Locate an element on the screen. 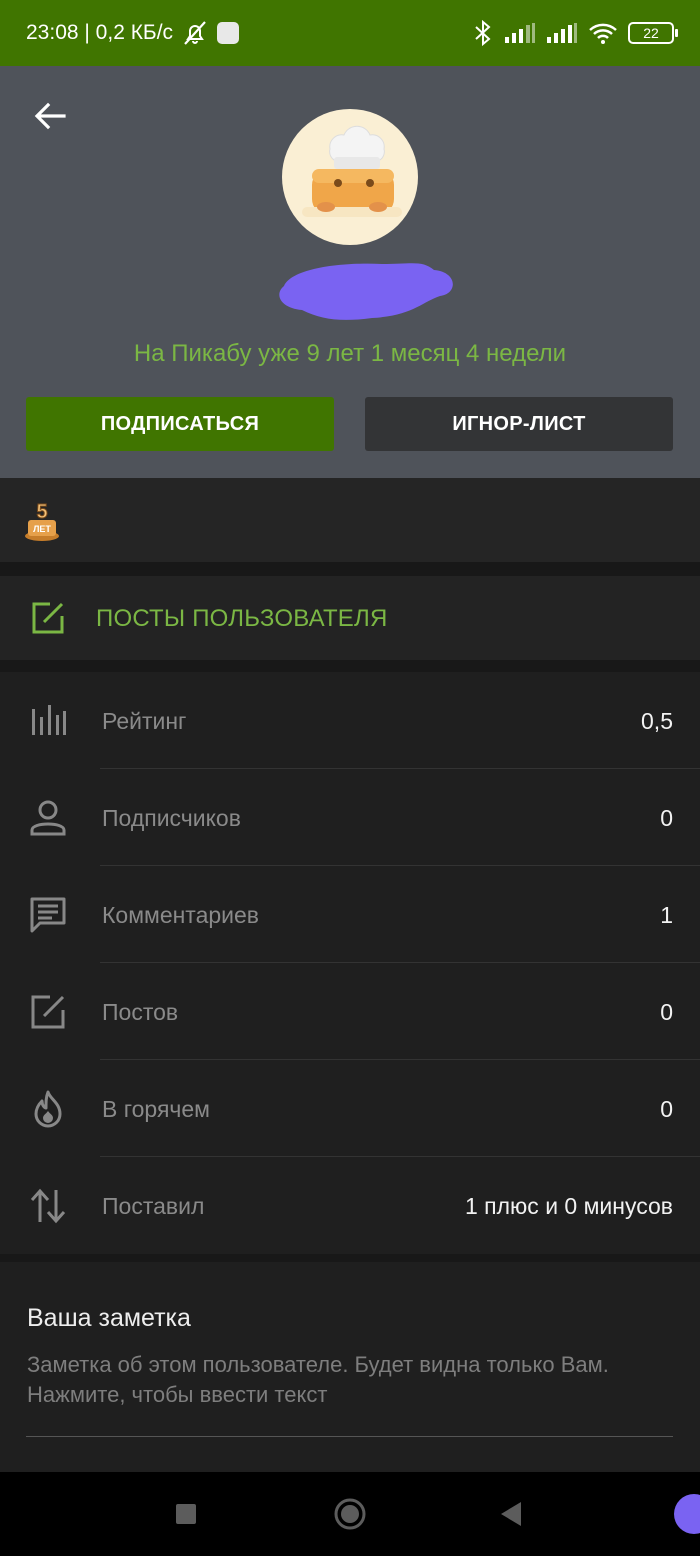 Image resolution: width=700 pixels, height=1556 pixels. stat-value: 1 плюс и 0 минусов is located at coordinates (569, 1206).